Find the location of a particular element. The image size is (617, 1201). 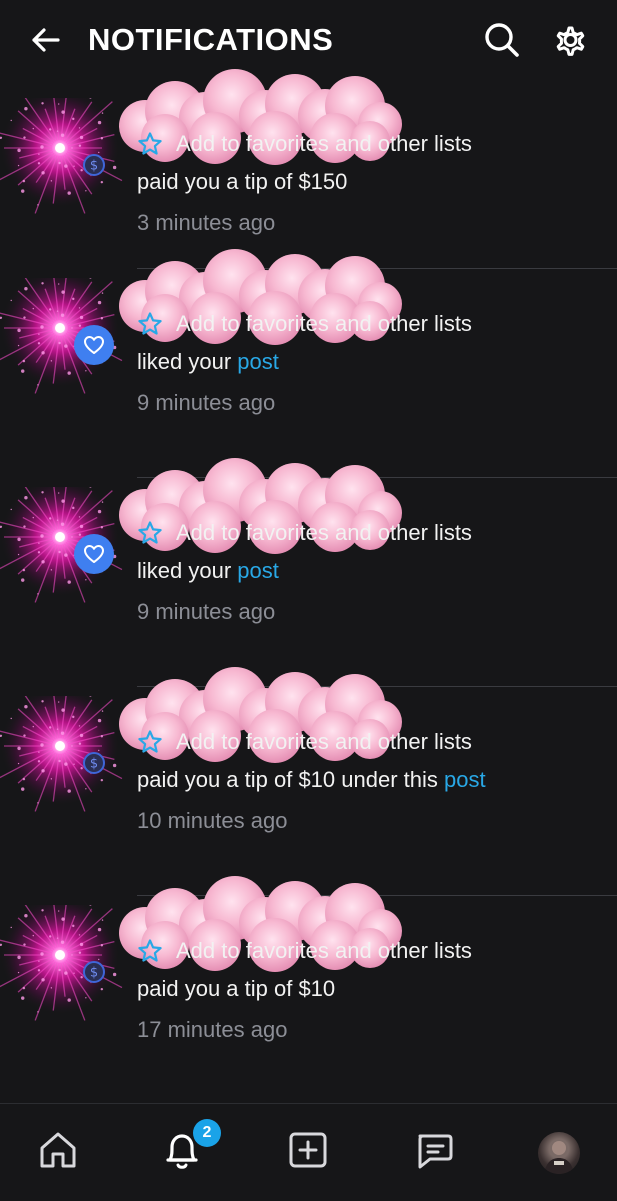

home-icon is located at coordinates (58, 1150).